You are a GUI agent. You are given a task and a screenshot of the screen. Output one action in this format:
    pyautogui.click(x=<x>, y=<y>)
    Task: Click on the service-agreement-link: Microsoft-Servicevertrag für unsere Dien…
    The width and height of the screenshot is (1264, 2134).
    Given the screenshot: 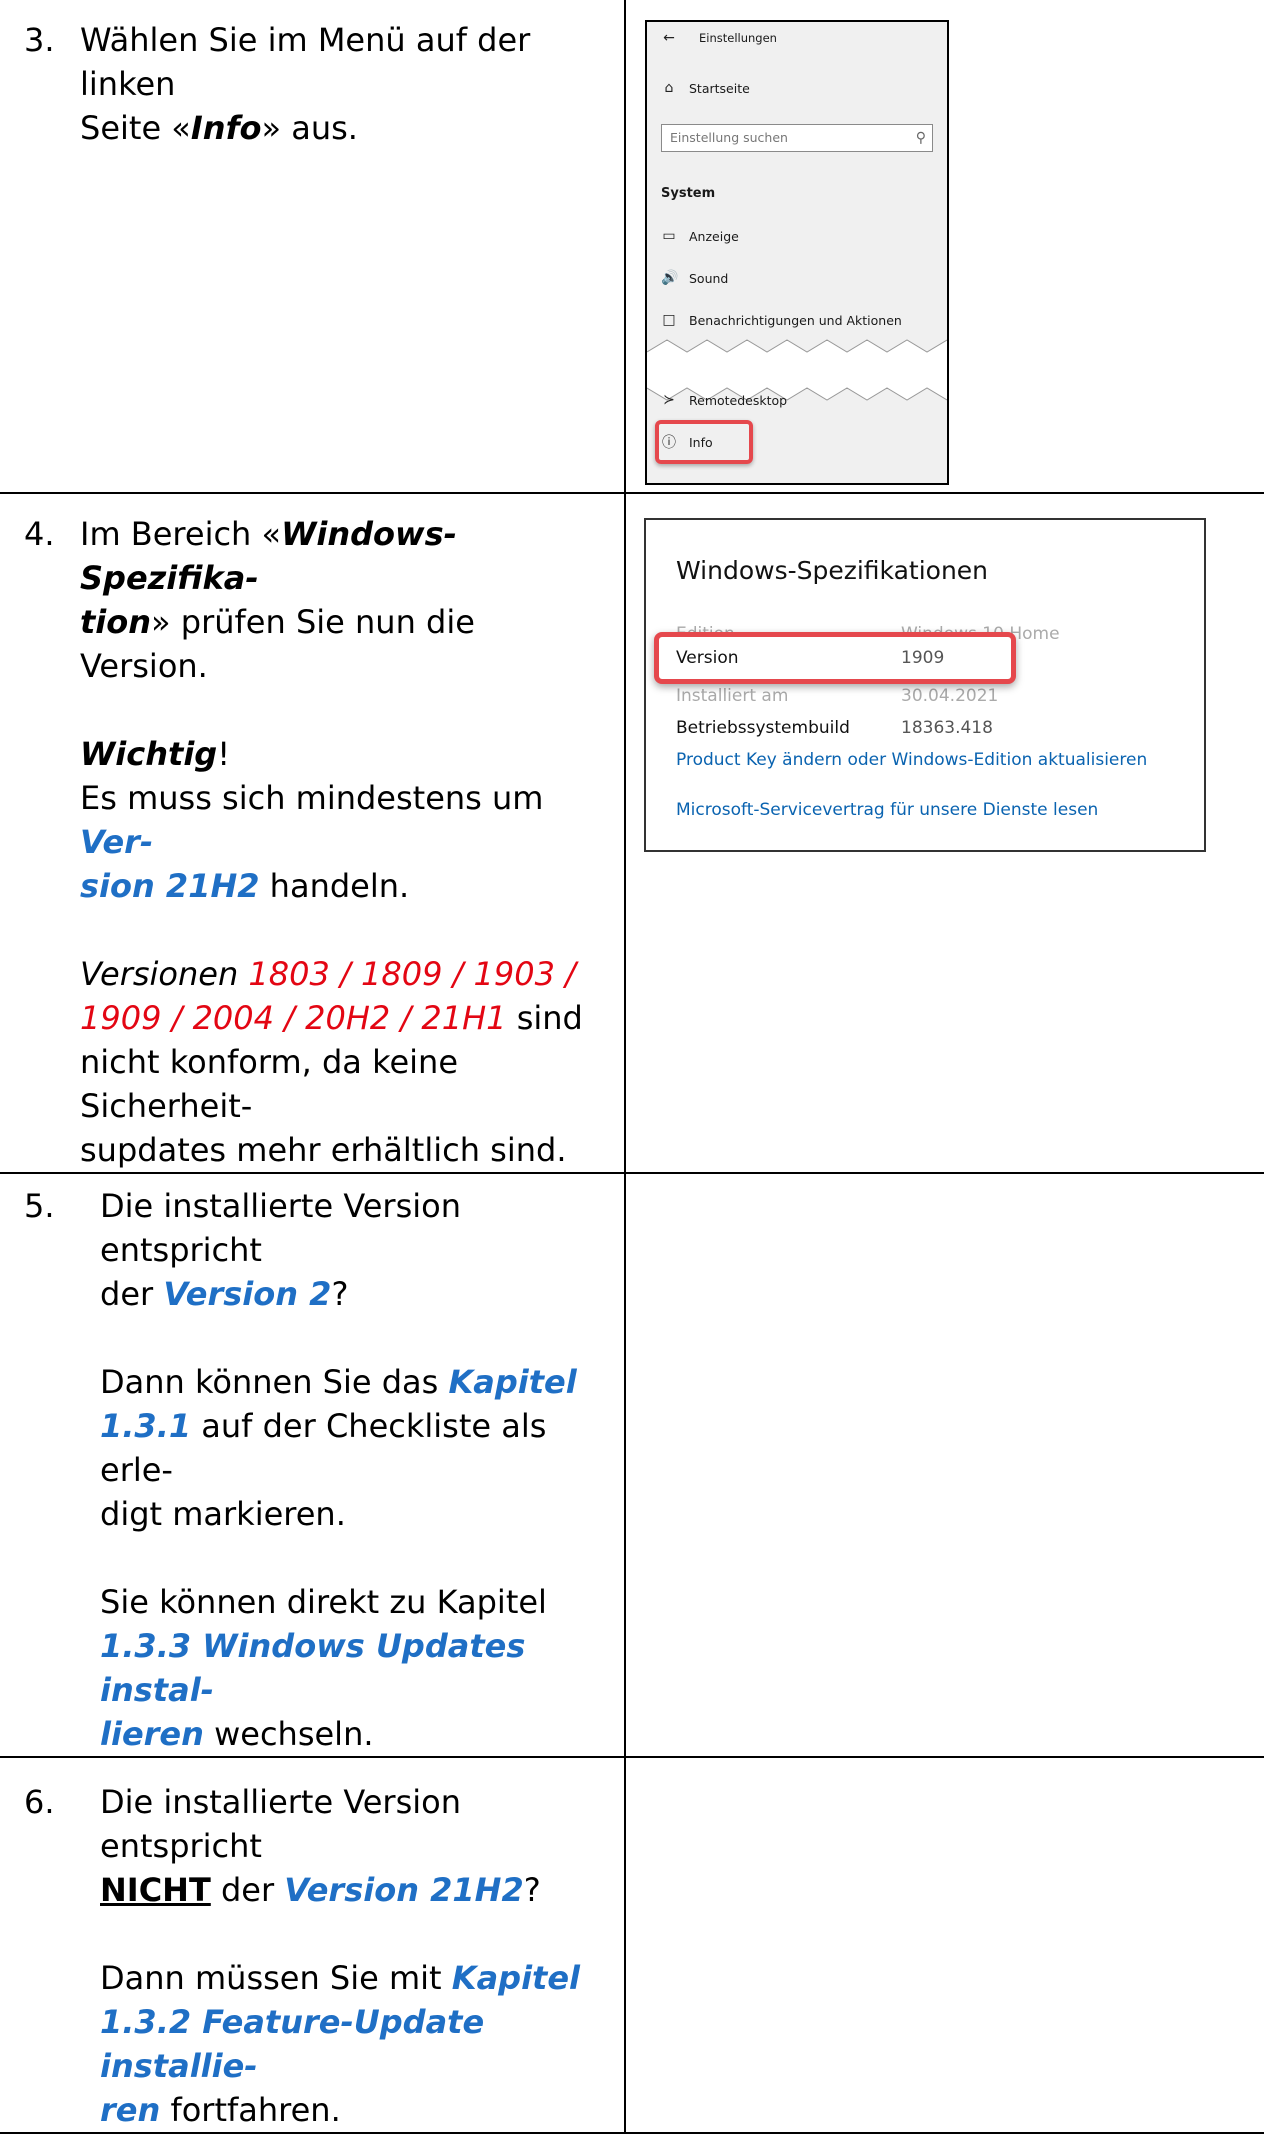 What is the action you would take?
    pyautogui.click(x=887, y=810)
    